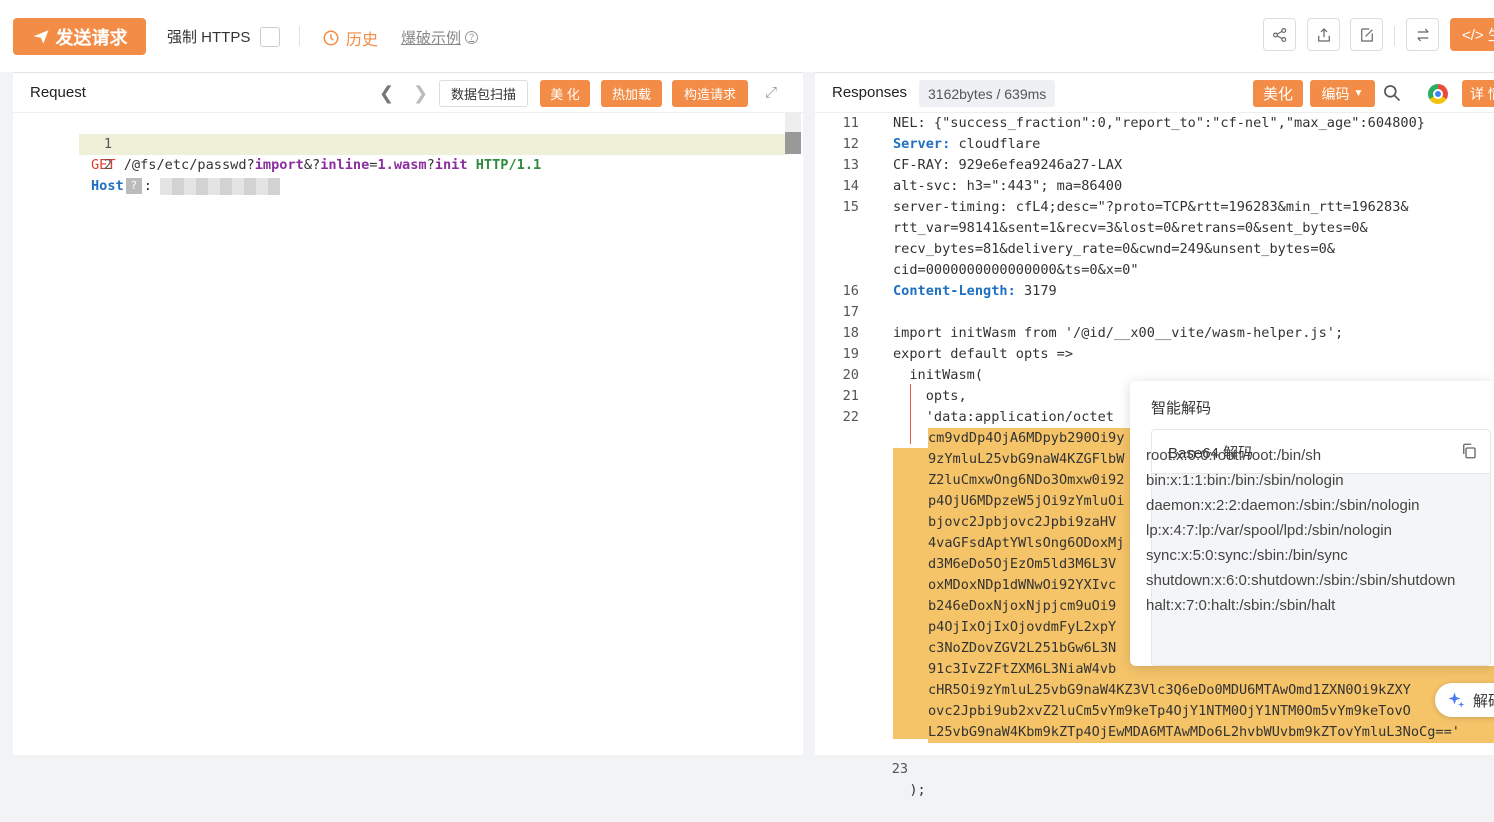 This screenshot has width=1494, height=822. Describe the element at coordinates (850, 354) in the screenshot. I see `line-number: 19` at that location.